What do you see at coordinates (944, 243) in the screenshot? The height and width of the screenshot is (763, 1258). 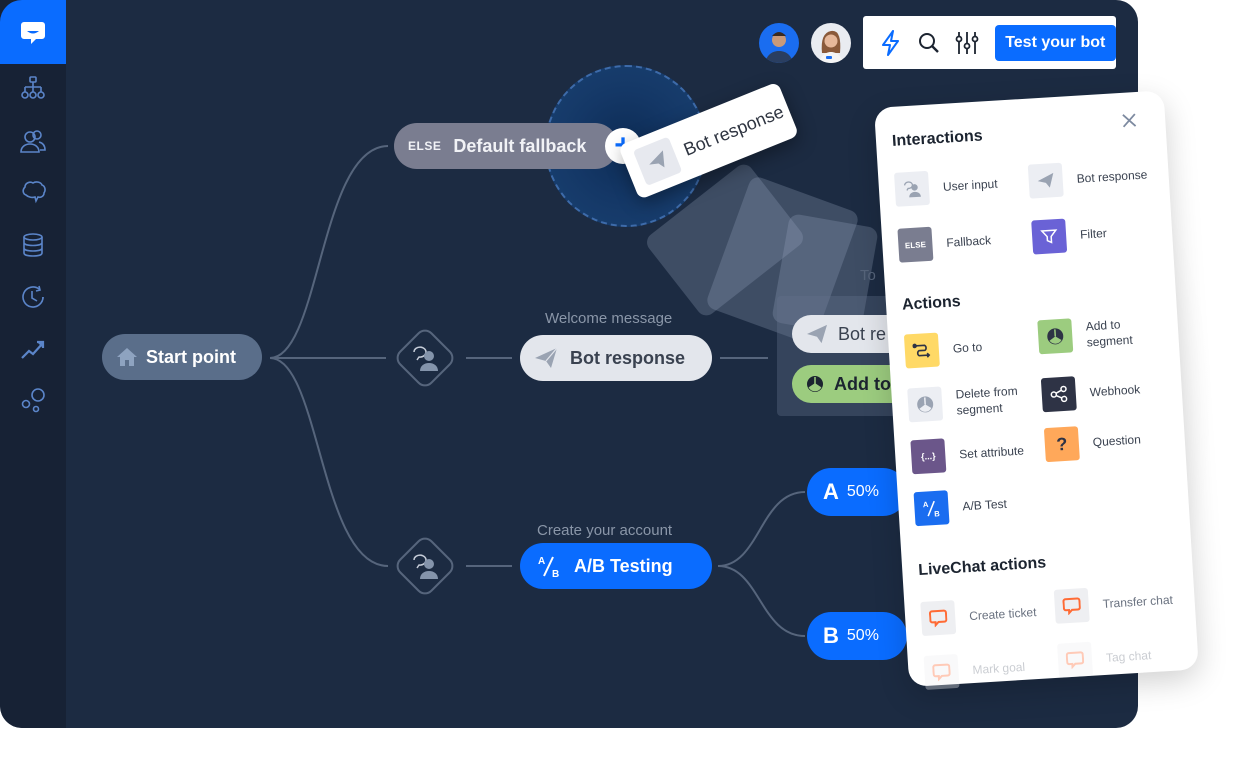 I see `block-fallback: ELSE Fallback` at bounding box center [944, 243].